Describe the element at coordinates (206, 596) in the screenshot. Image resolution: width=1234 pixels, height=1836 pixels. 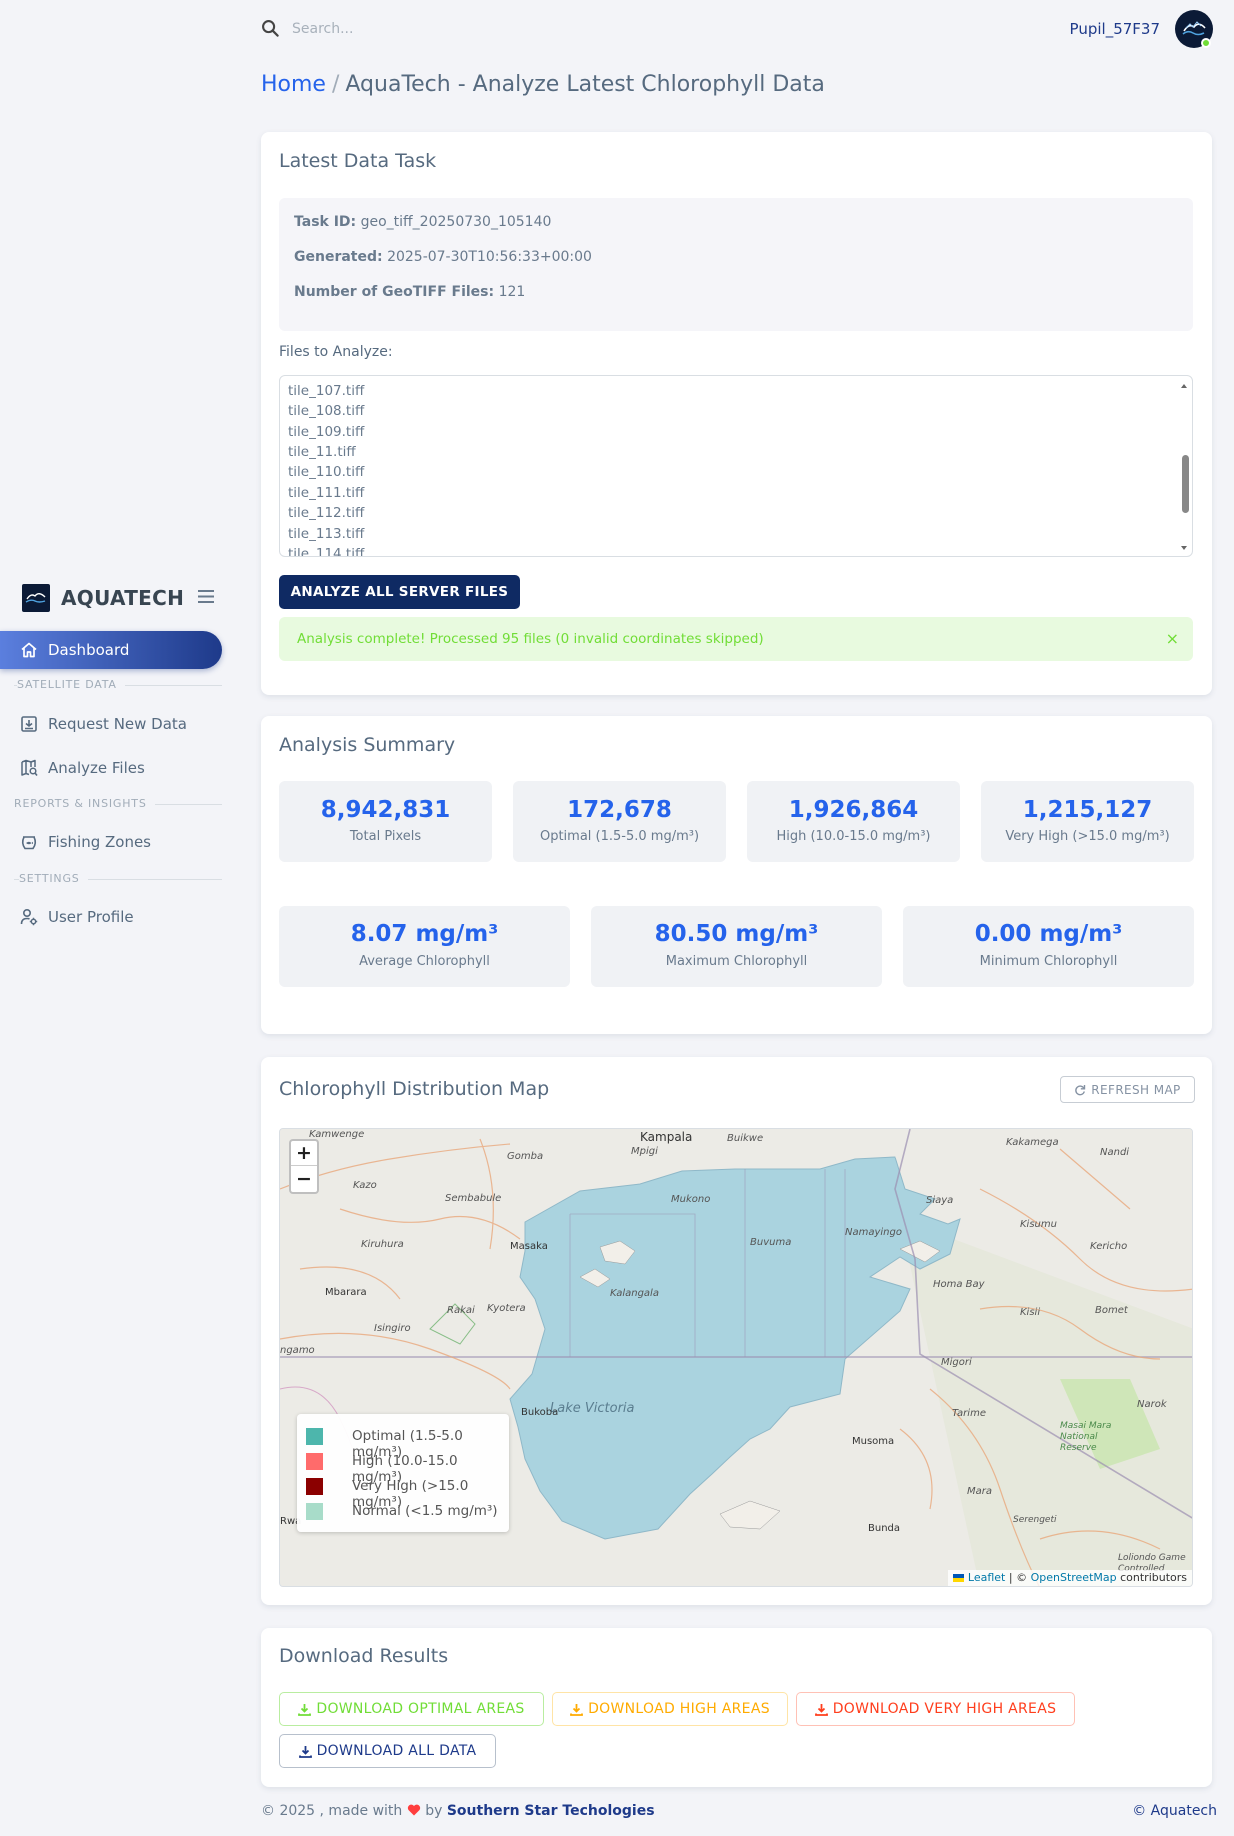
I see `menu-toggle-icon` at that location.